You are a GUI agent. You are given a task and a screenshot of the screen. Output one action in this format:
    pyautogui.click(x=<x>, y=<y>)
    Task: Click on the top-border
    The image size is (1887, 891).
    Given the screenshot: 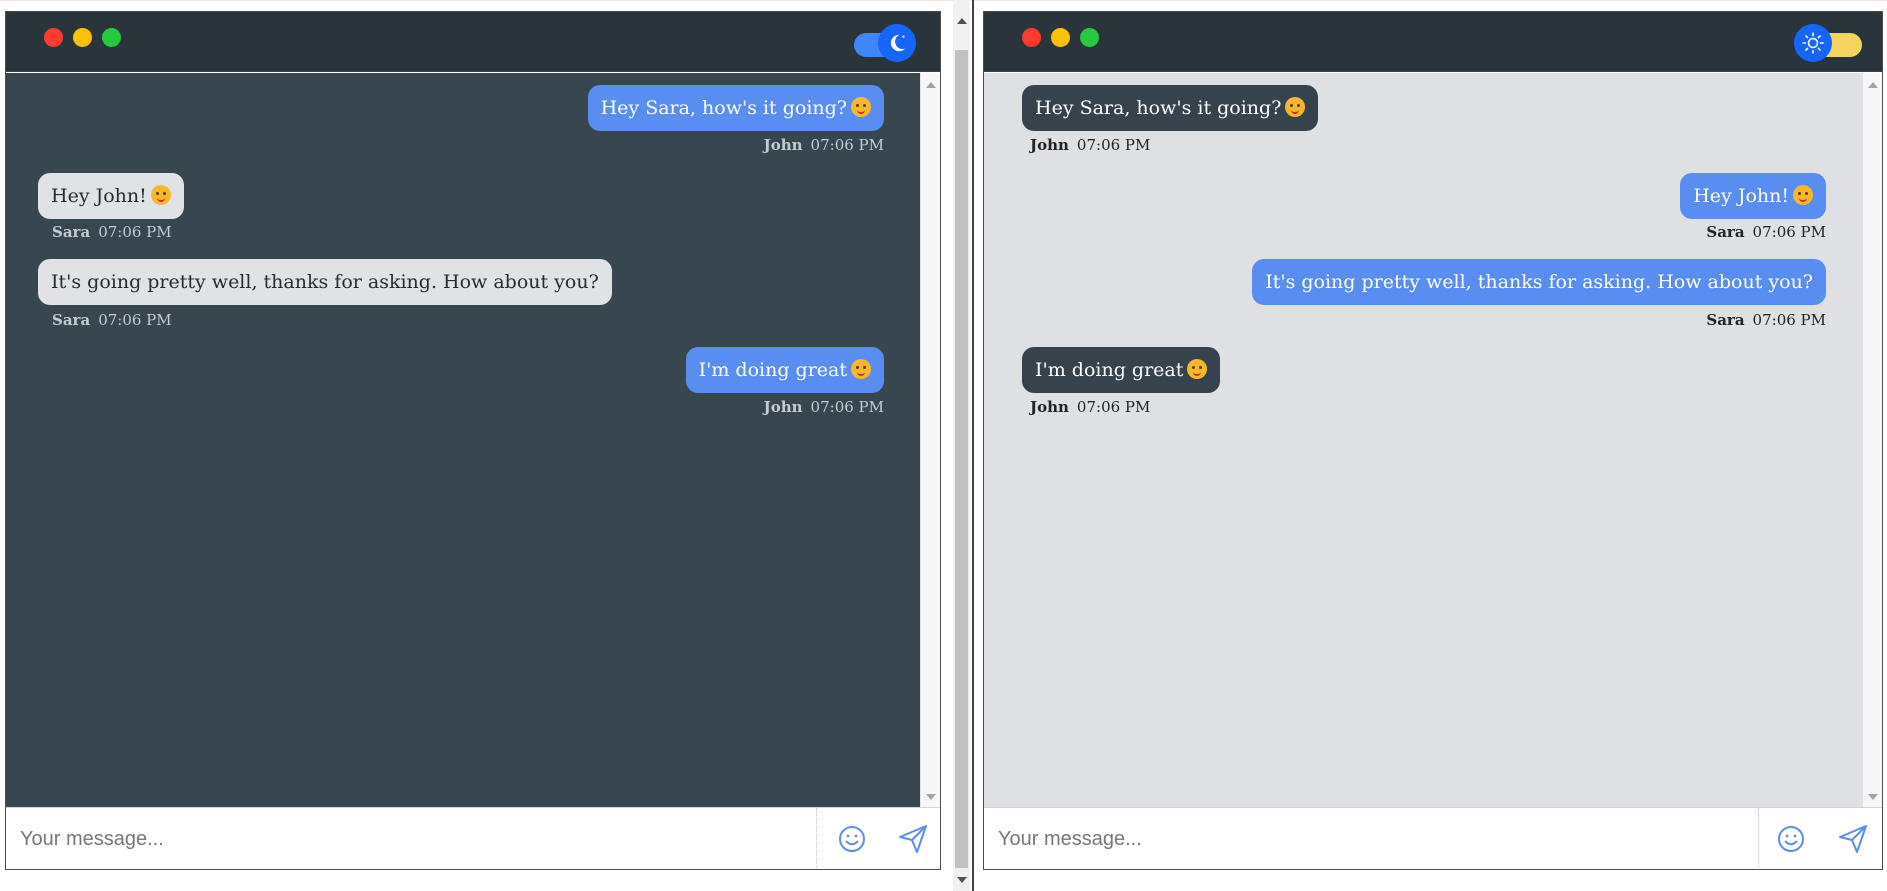 What is the action you would take?
    pyautogui.click(x=943, y=0)
    